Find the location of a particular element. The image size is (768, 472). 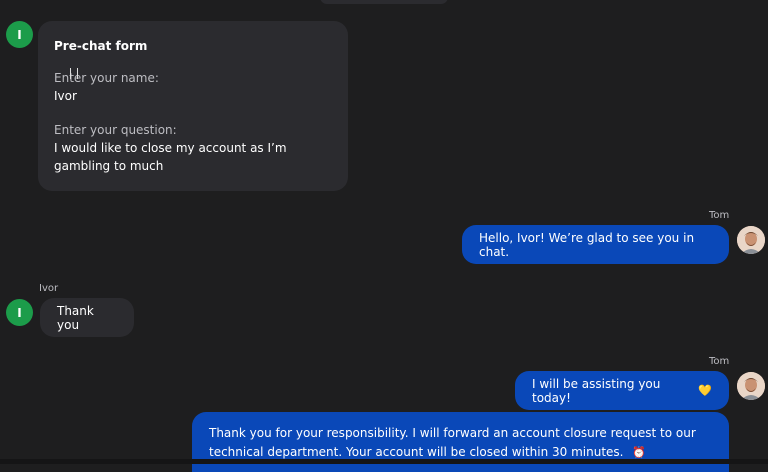

name-field-label: Enter your name: is located at coordinates (106, 78).